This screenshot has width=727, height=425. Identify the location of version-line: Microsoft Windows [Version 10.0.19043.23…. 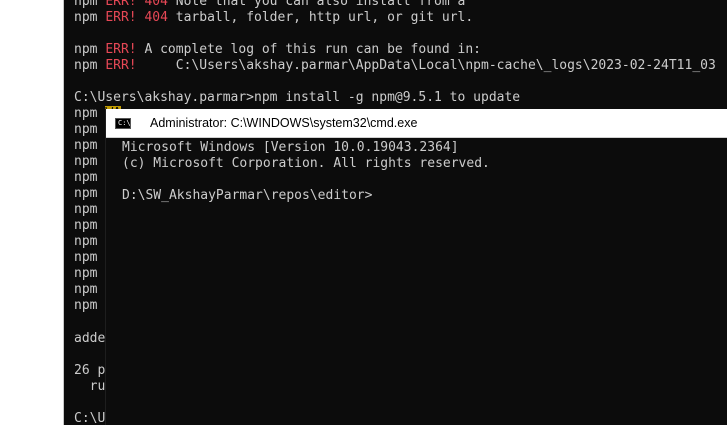
(290, 147).